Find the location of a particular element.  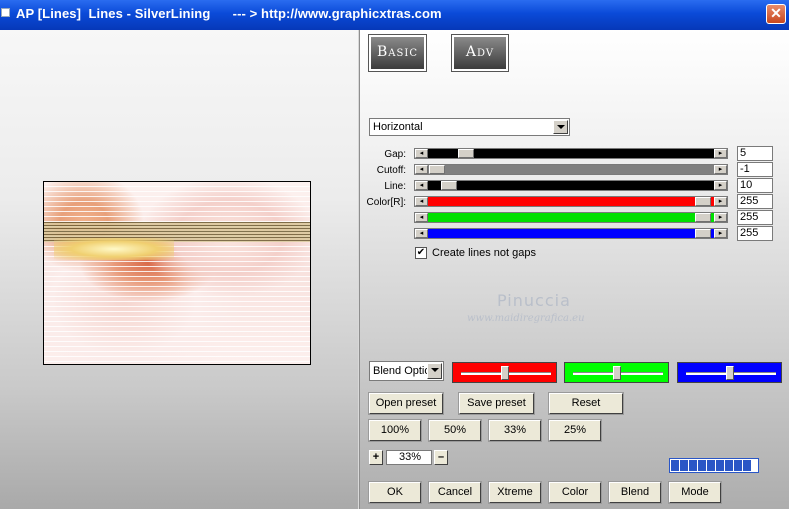

mode-select-value: Horizontal is located at coordinates (398, 127).